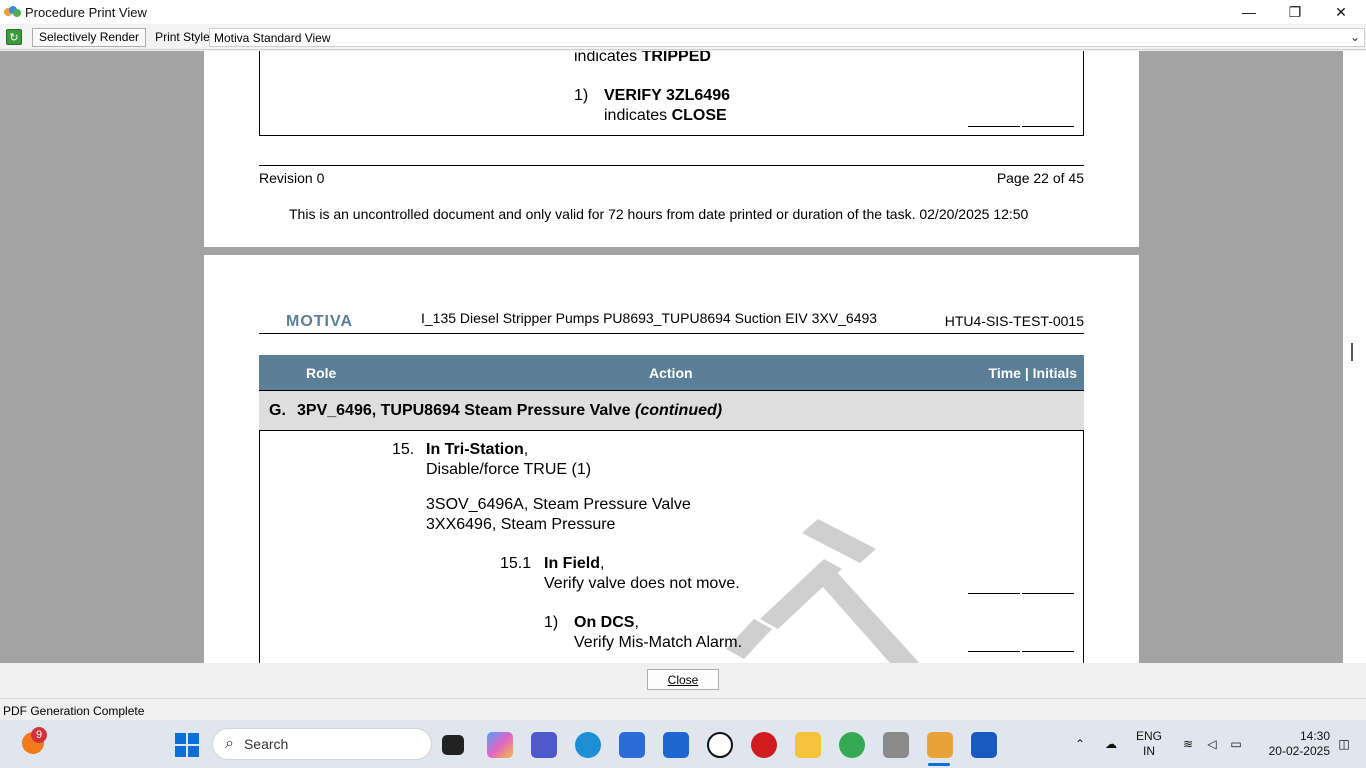 Image resolution: width=1366 pixels, height=768 pixels. Describe the element at coordinates (1080, 744) in the screenshot. I see `chevron-up-icon: ⌃` at that location.